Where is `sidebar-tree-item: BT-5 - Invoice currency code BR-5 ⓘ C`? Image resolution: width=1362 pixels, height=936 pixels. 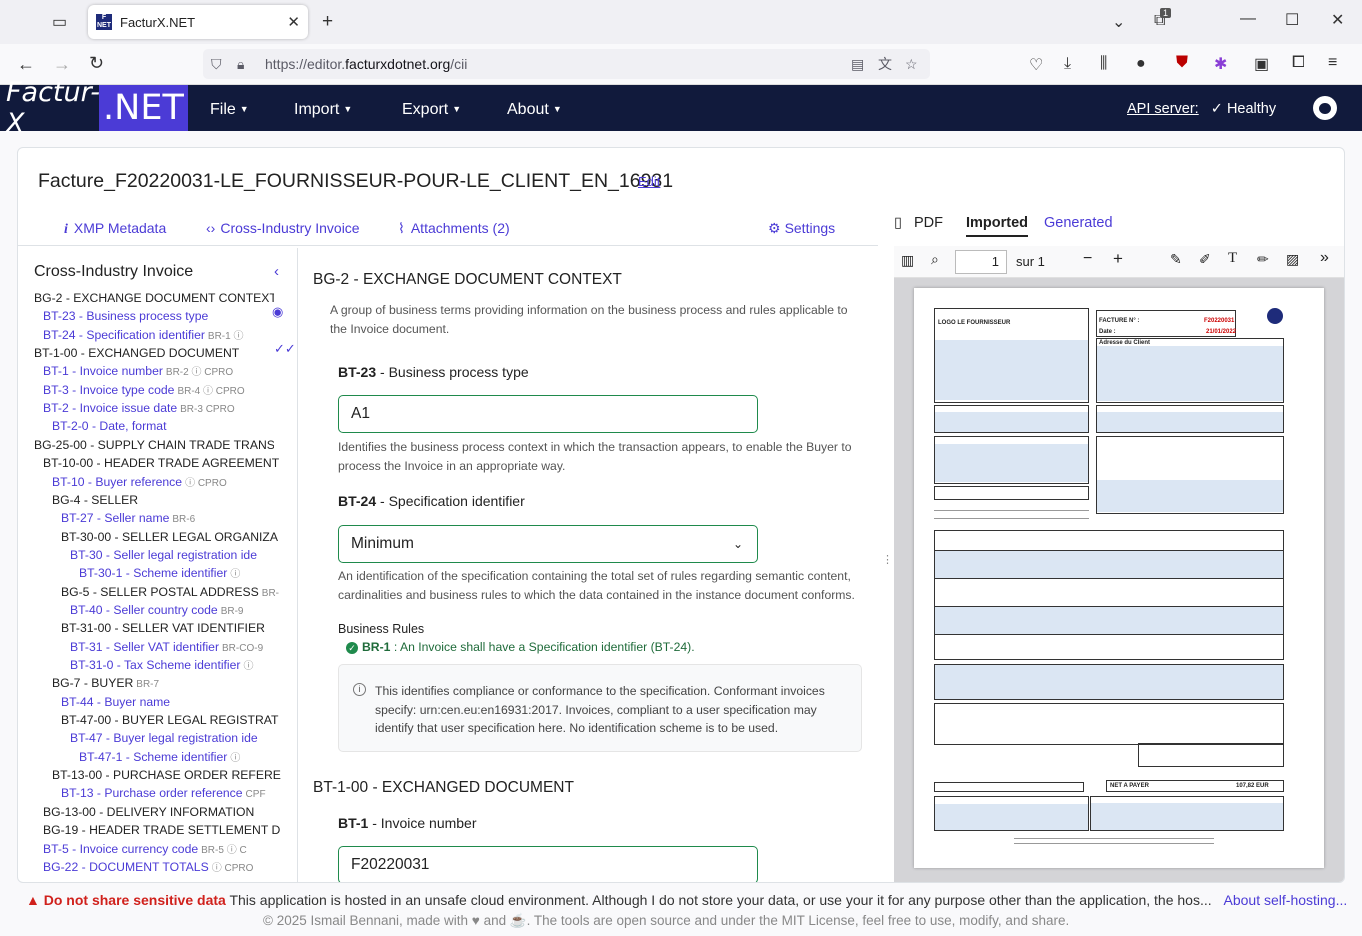 sidebar-tree-item: BT-5 - Invoice currency code BR-5 ⓘ C is located at coordinates (163, 850).